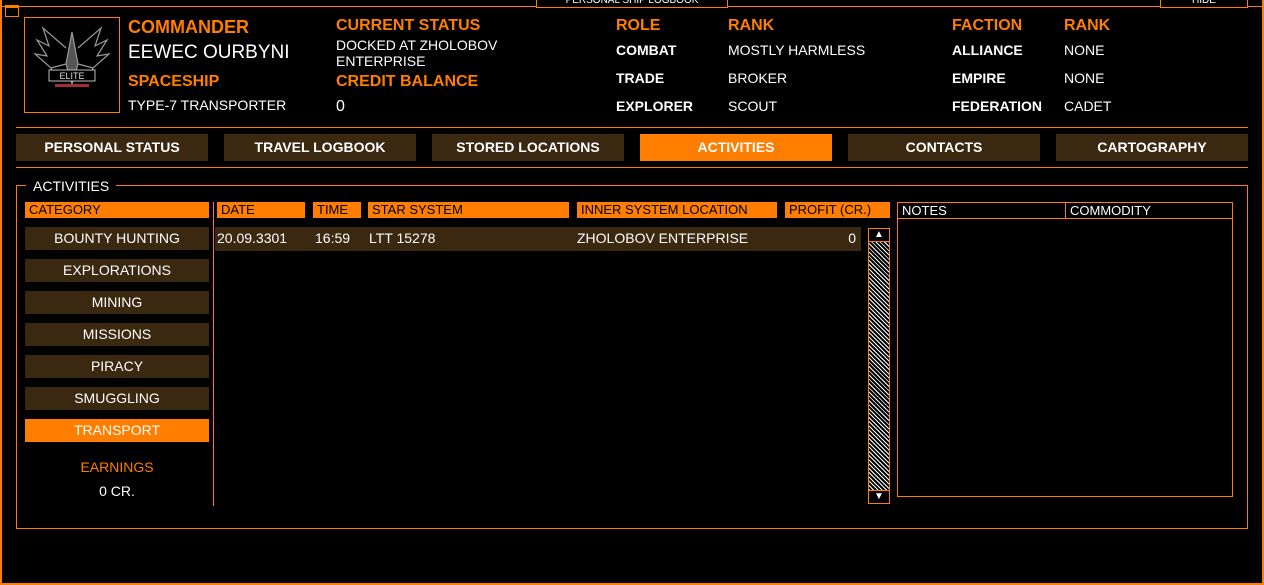 The height and width of the screenshot is (585, 1264). Describe the element at coordinates (638, 25) in the screenshot. I see `role-header: ROLE` at that location.